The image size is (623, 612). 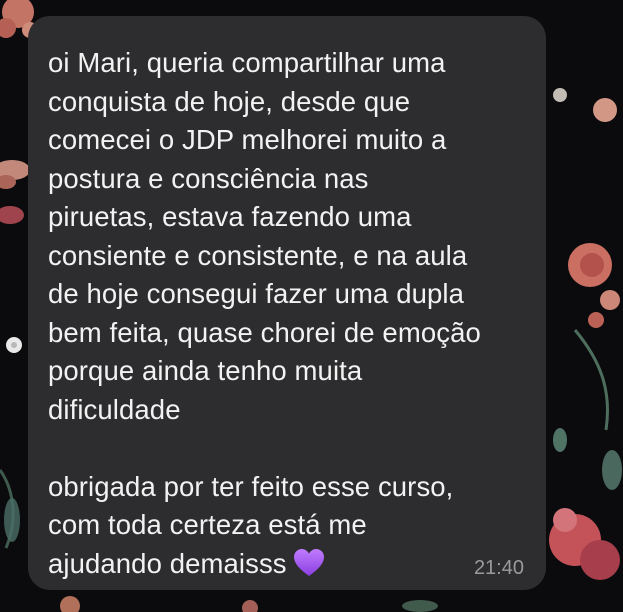 I want to click on message-timestamp: 21:40, so click(x=498, y=568).